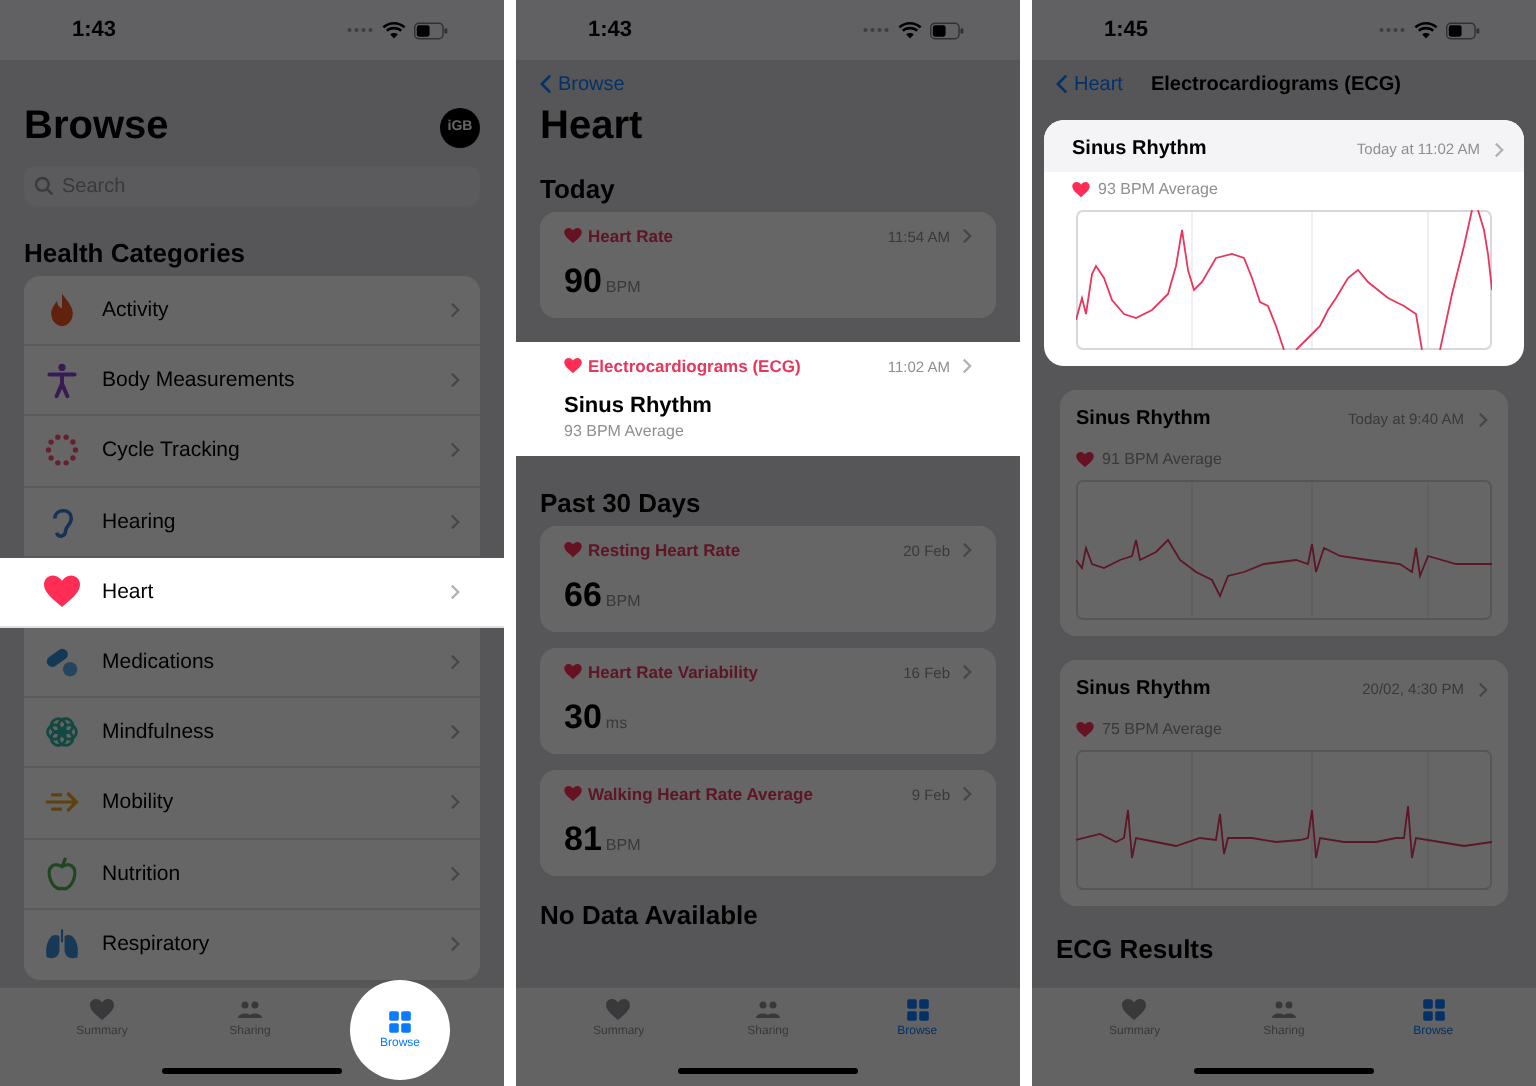  I want to click on pills-icon, so click(62, 662).